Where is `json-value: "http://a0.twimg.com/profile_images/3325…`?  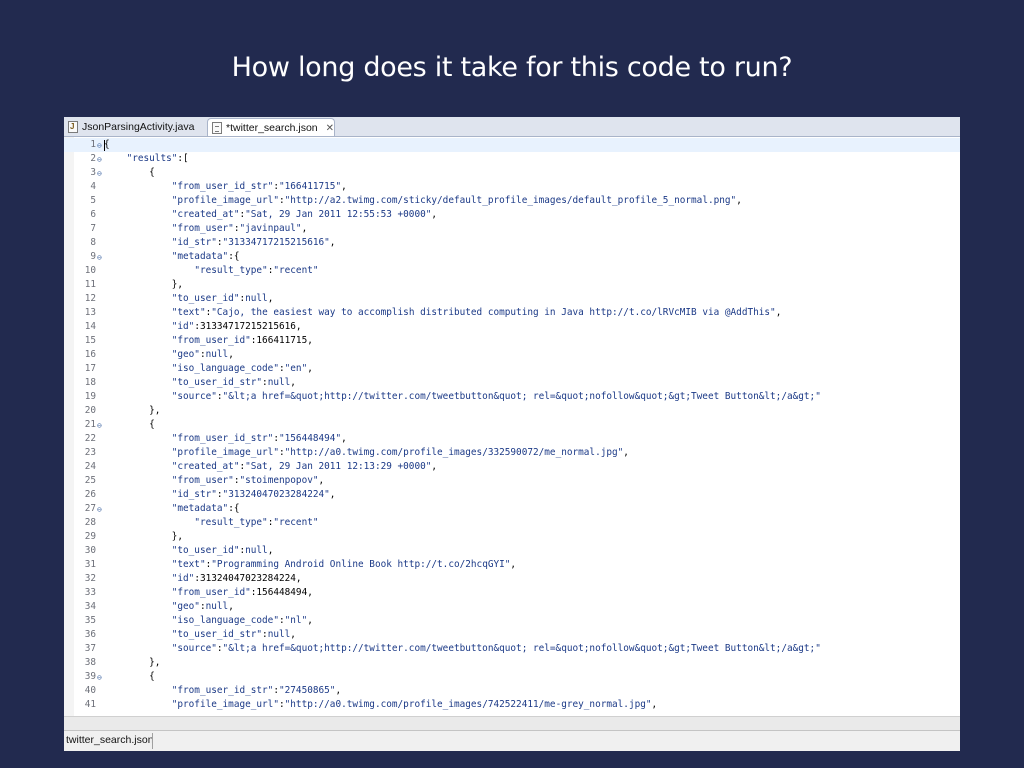 json-value: "http://a0.twimg.com/profile_images/3325… is located at coordinates (454, 452).